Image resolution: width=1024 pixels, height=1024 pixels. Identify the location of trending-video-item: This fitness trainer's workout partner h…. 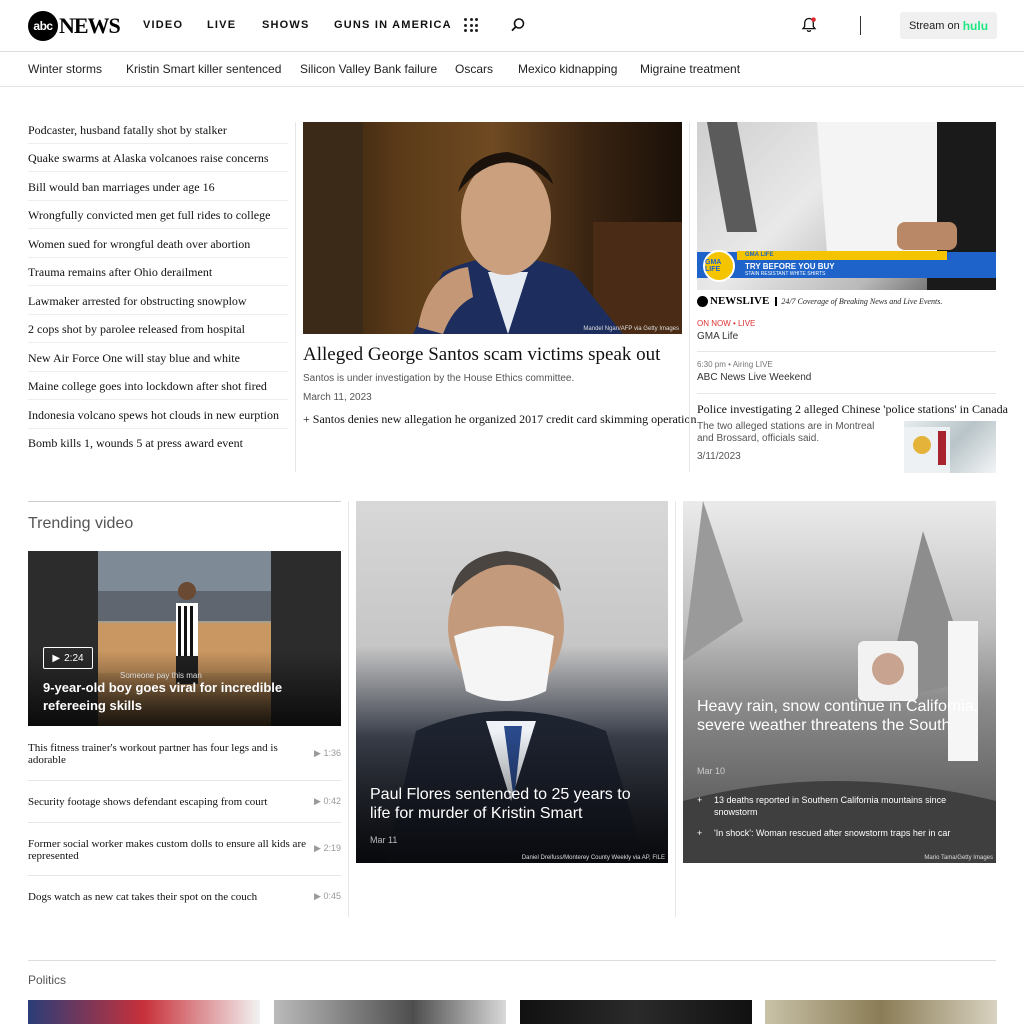
(184, 761).